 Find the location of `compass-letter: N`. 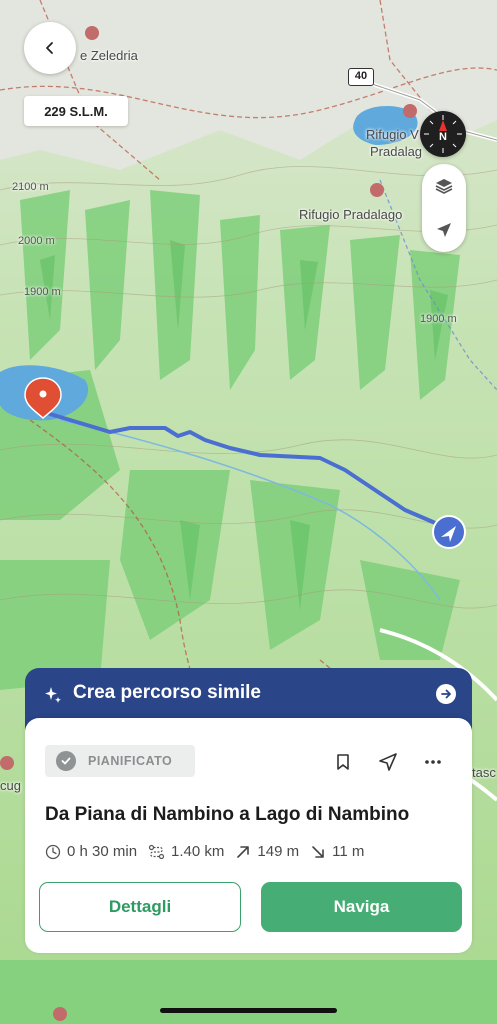

compass-letter: N is located at coordinates (443, 137).